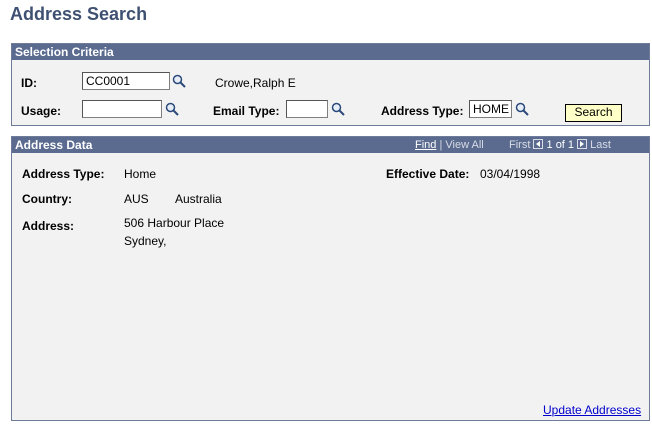  Describe the element at coordinates (79, 14) in the screenshot. I see `page-title: Address Search` at that location.